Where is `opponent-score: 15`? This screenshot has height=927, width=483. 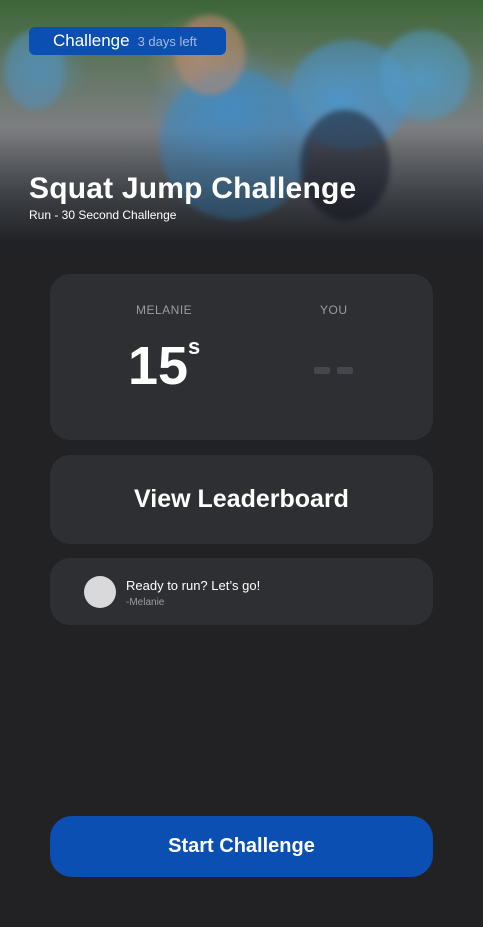
opponent-score: 15 is located at coordinates (158, 366).